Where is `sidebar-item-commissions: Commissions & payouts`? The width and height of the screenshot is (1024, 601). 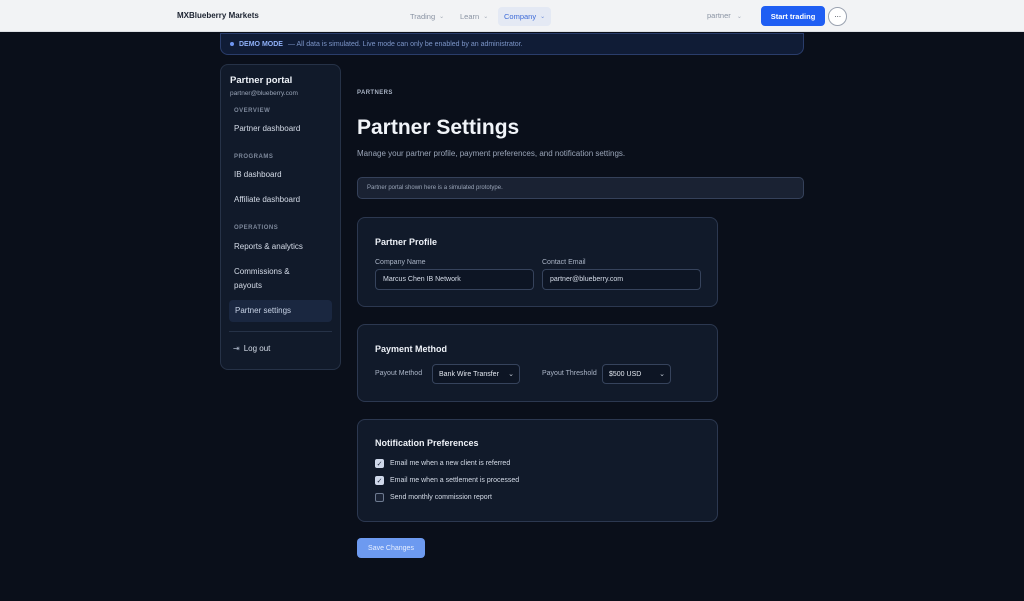
sidebar-item-commissions: Commissions & payouts is located at coordinates (262, 279).